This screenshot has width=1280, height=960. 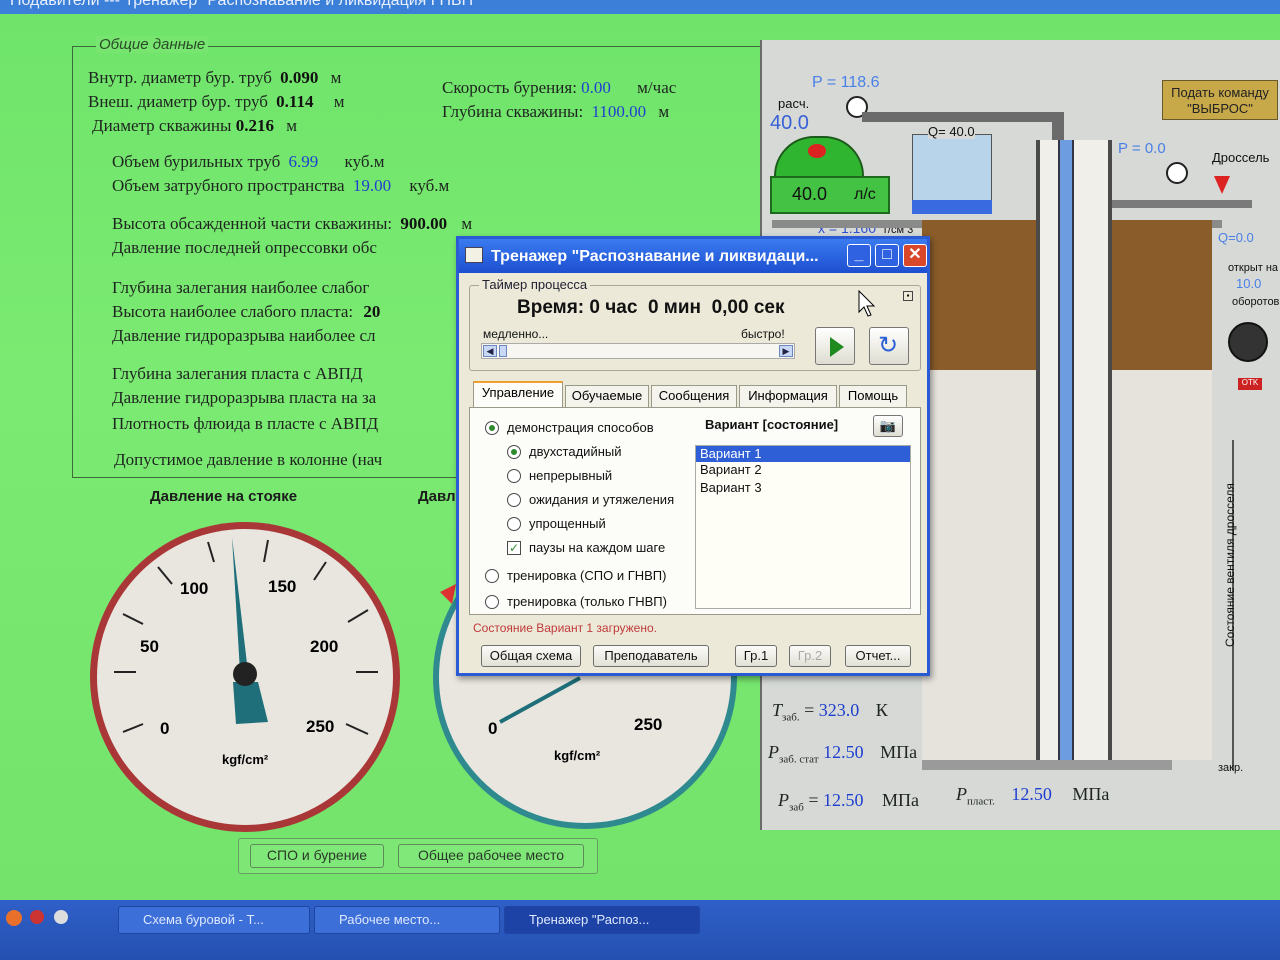 What do you see at coordinates (245, 759) in the screenshot?
I see `gauge1-unit: kgf/cm²` at bounding box center [245, 759].